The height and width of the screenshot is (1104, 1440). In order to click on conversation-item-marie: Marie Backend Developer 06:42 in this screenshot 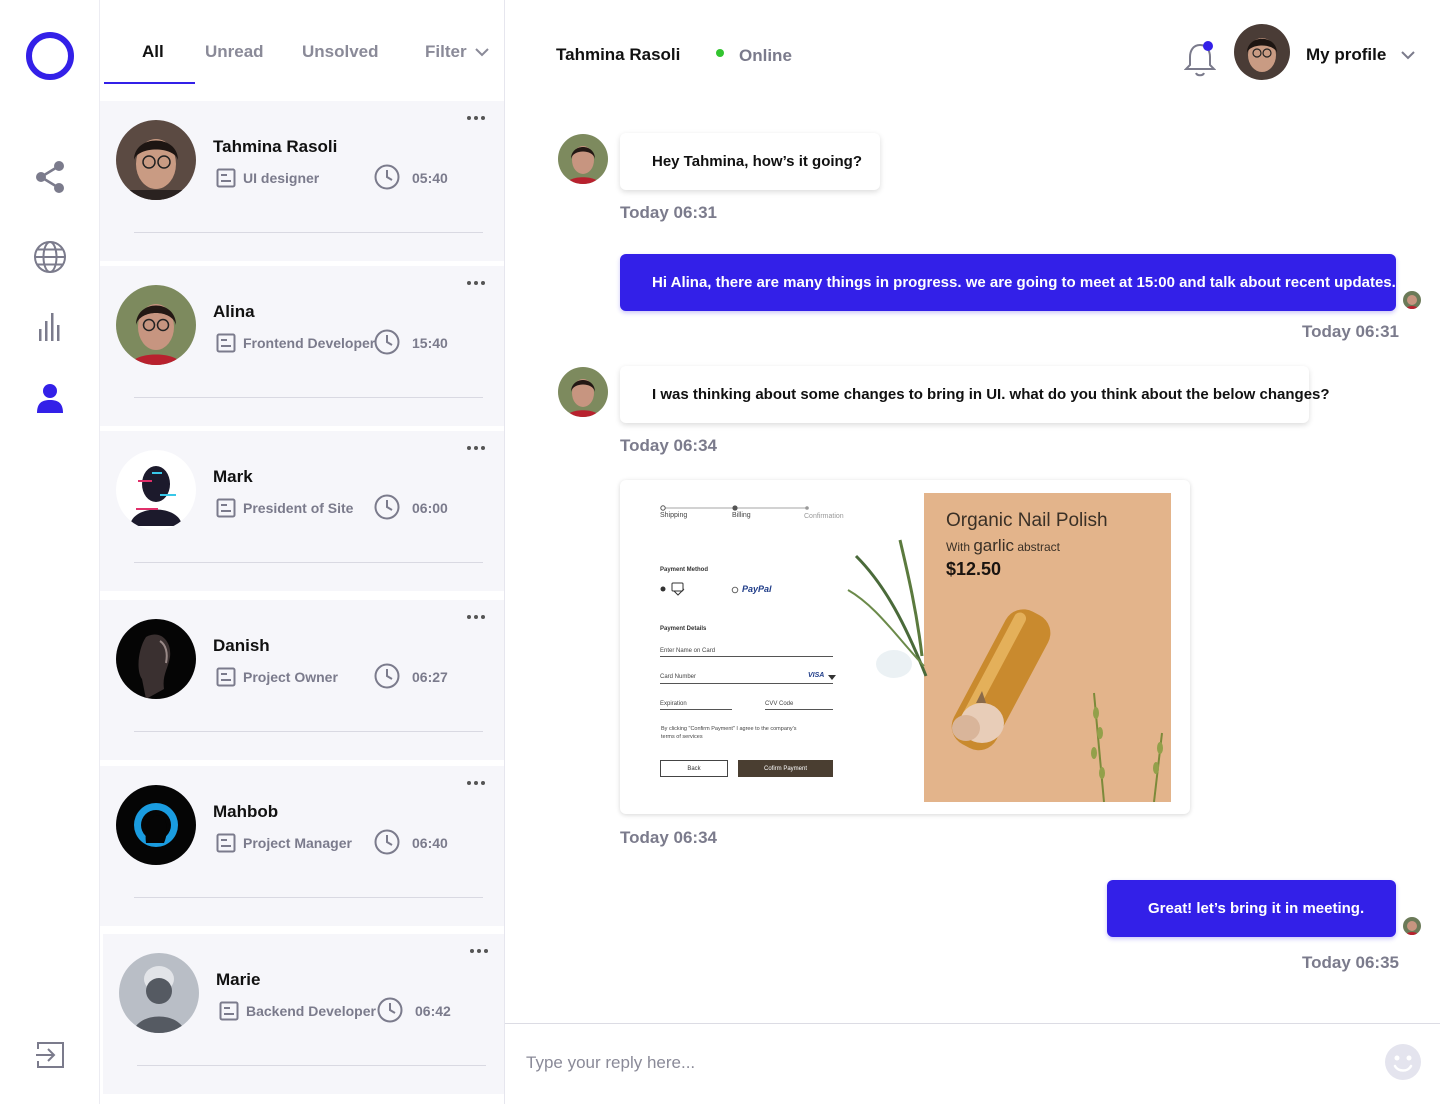, I will do `click(303, 1014)`.